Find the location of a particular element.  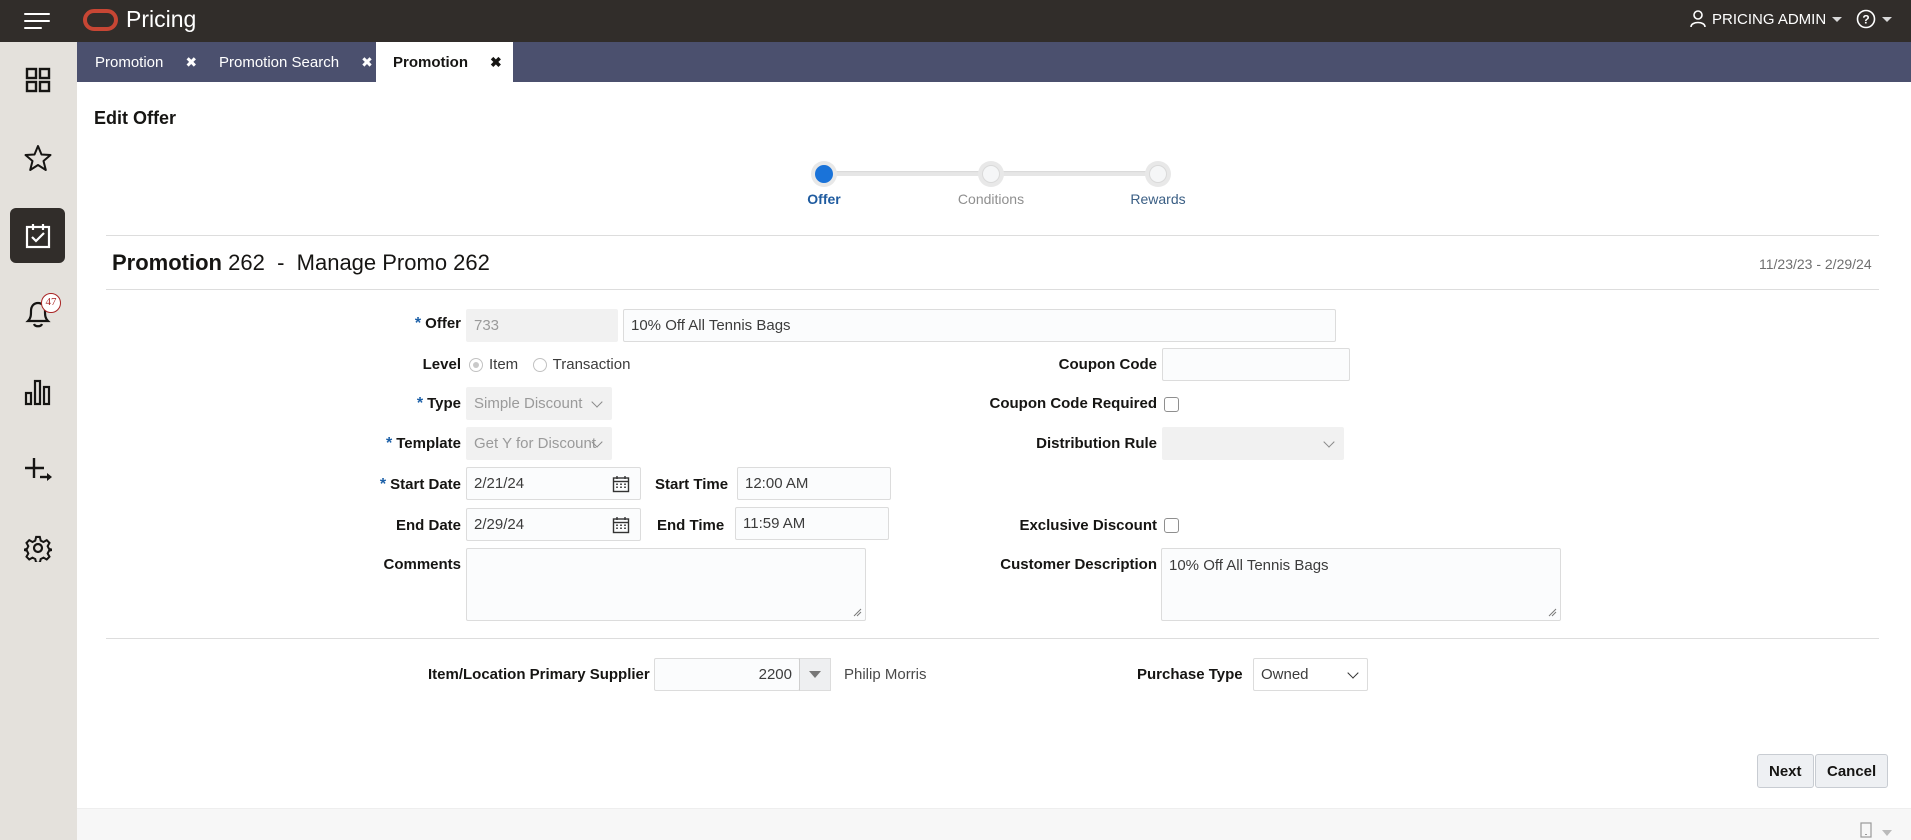

help-icon: ? is located at coordinates (1866, 19).